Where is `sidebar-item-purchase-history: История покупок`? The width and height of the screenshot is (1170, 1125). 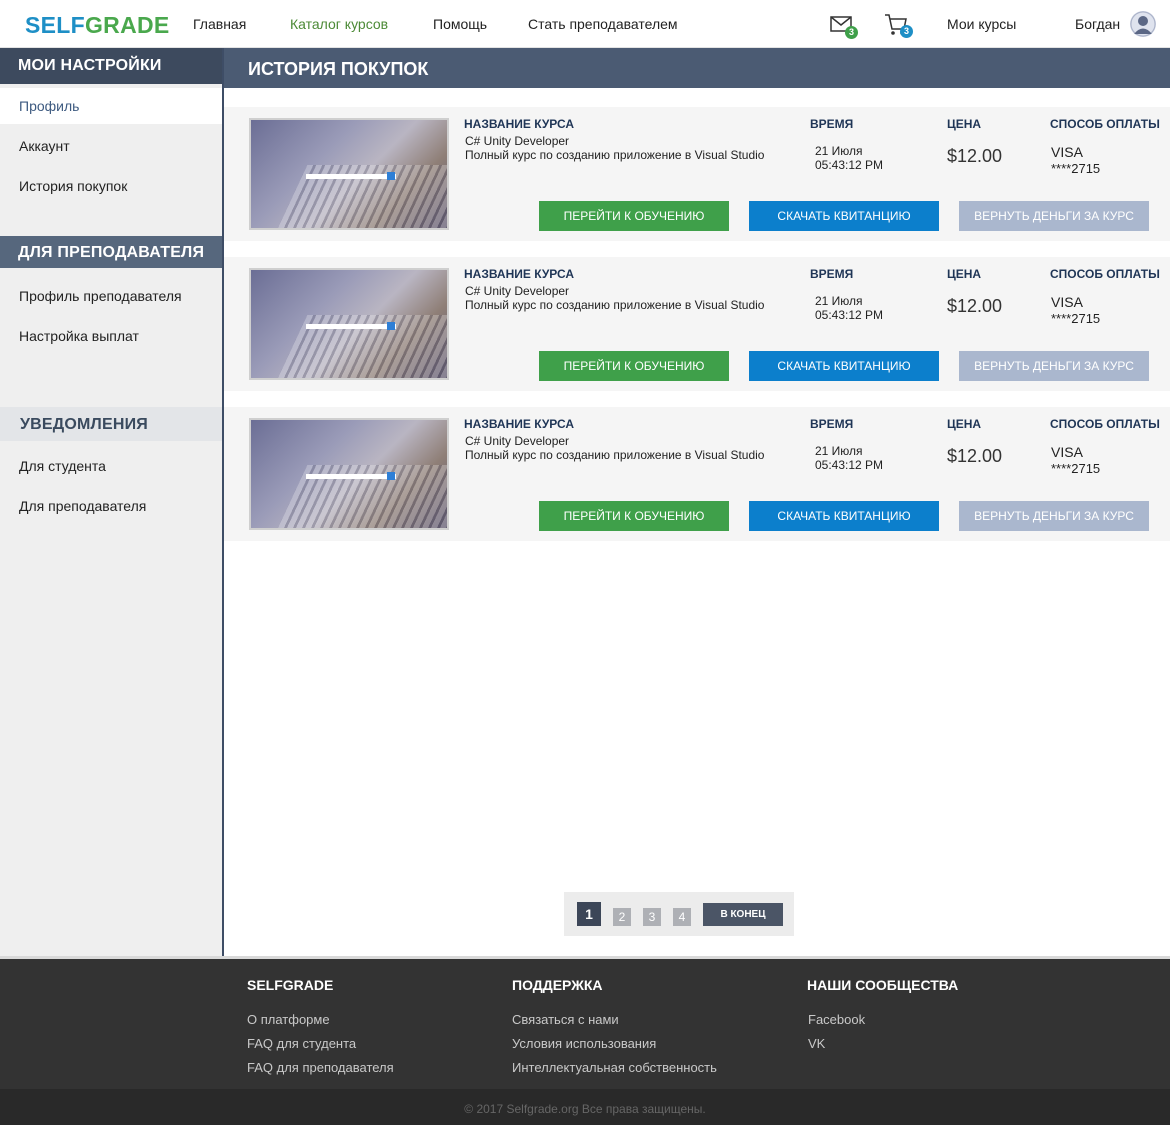 sidebar-item-purchase-history: История покупок is located at coordinates (111, 186).